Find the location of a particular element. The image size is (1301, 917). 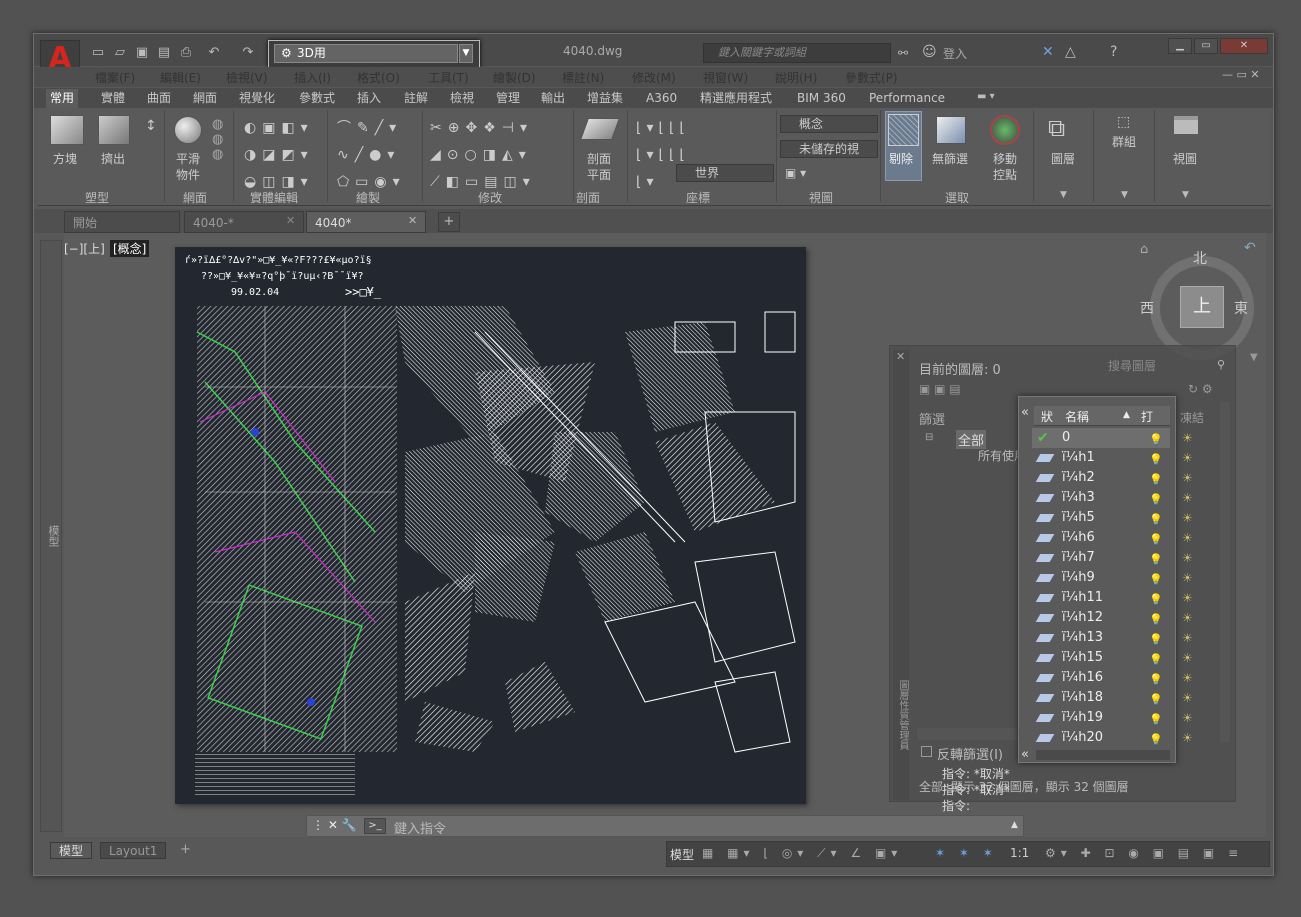

new-file-icon: ▭ is located at coordinates (98, 53).